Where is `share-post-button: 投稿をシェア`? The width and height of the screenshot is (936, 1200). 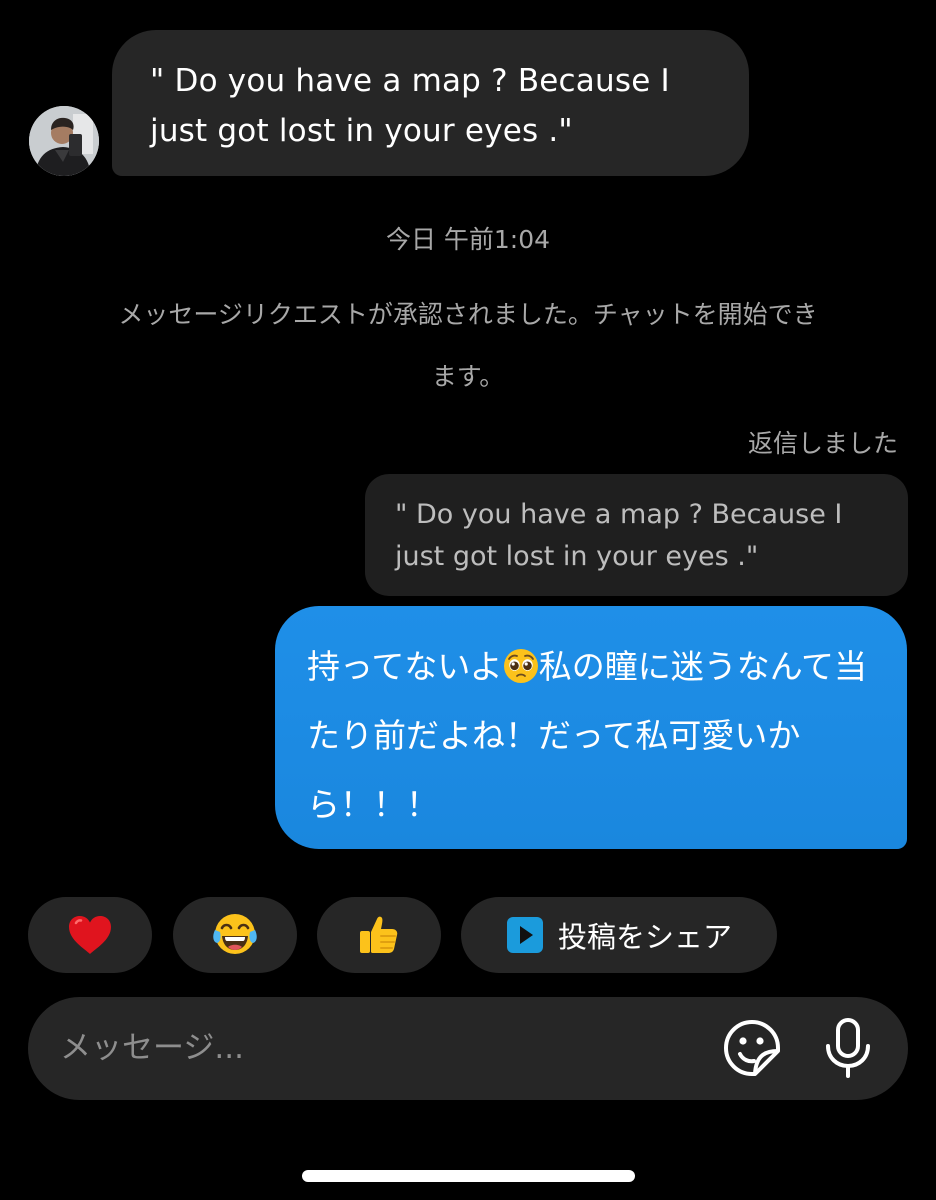
share-post-button: 投稿をシェア is located at coordinates (619, 935).